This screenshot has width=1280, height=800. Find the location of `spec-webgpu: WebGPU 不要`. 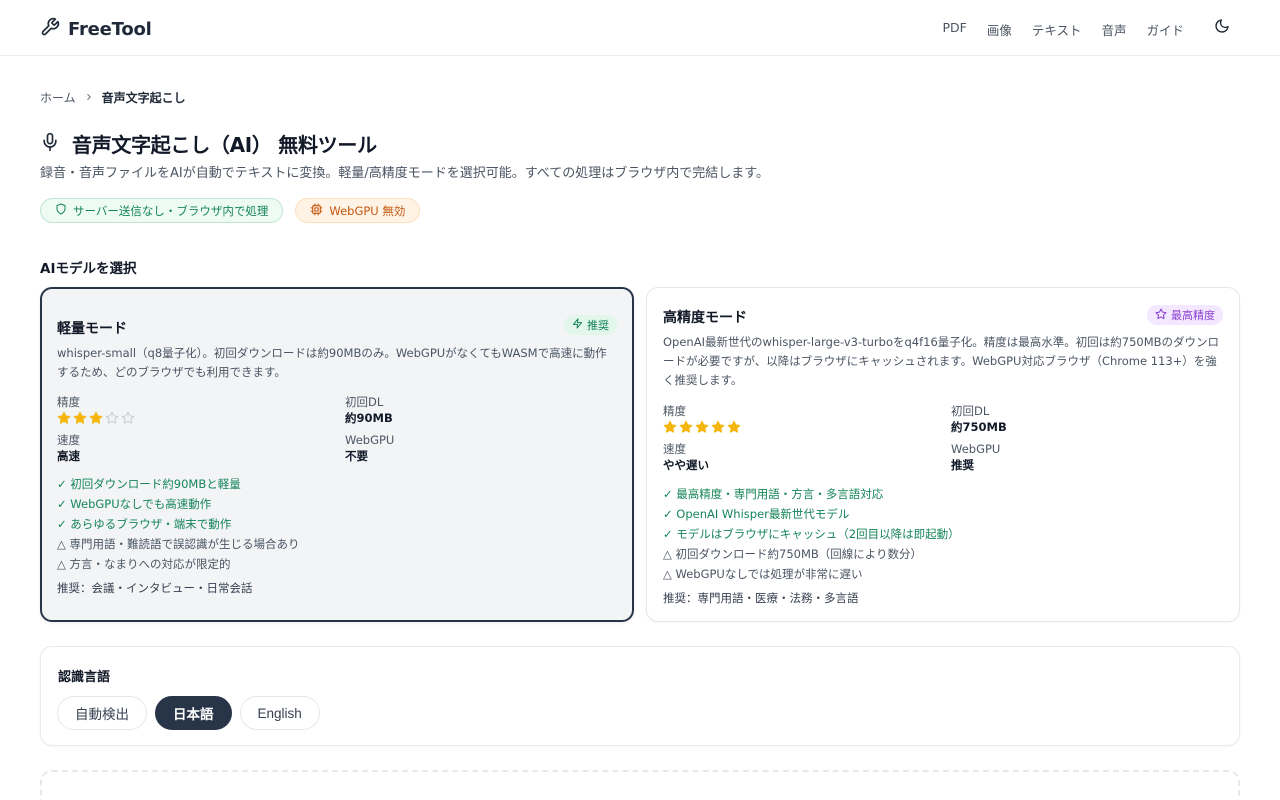

spec-webgpu: WebGPU 不要 is located at coordinates (369, 449).